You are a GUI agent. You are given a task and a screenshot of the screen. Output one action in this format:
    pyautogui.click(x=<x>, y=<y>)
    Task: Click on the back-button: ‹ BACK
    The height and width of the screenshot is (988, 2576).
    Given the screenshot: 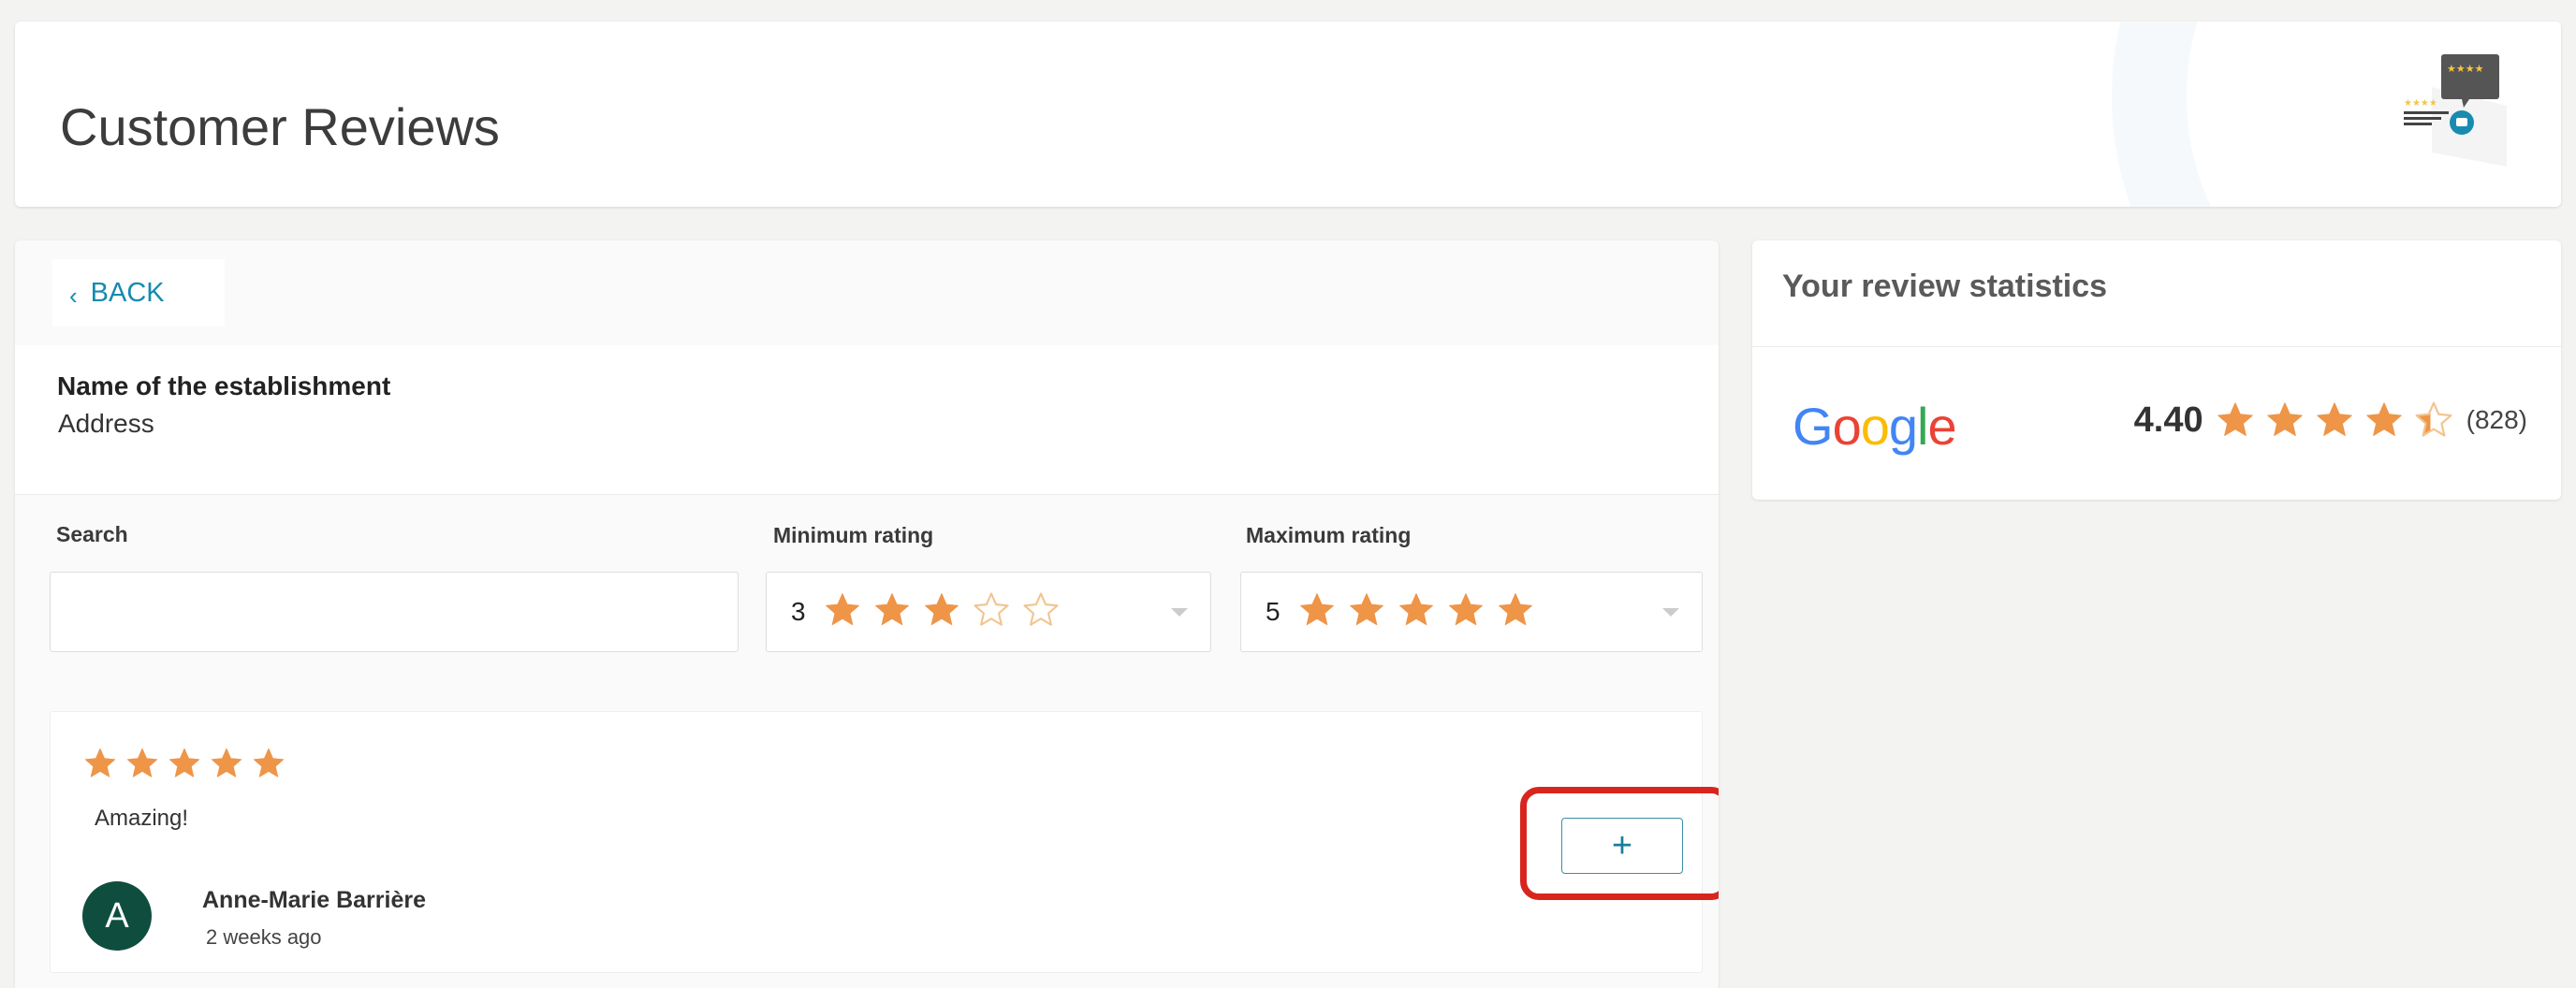 What is the action you would take?
    pyautogui.click(x=138, y=293)
    